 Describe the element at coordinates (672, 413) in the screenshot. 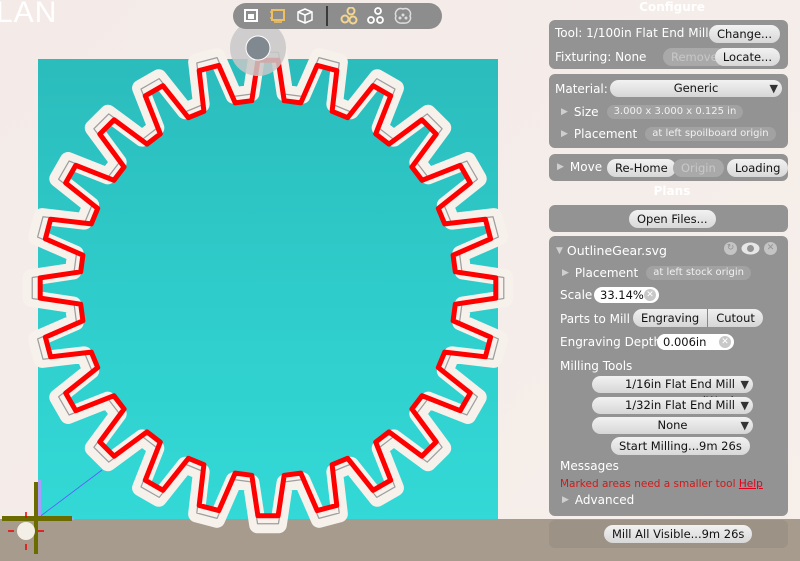

I see `milling-tool-select-2: 1/32in Flat End Mill (Wax) ▼` at that location.